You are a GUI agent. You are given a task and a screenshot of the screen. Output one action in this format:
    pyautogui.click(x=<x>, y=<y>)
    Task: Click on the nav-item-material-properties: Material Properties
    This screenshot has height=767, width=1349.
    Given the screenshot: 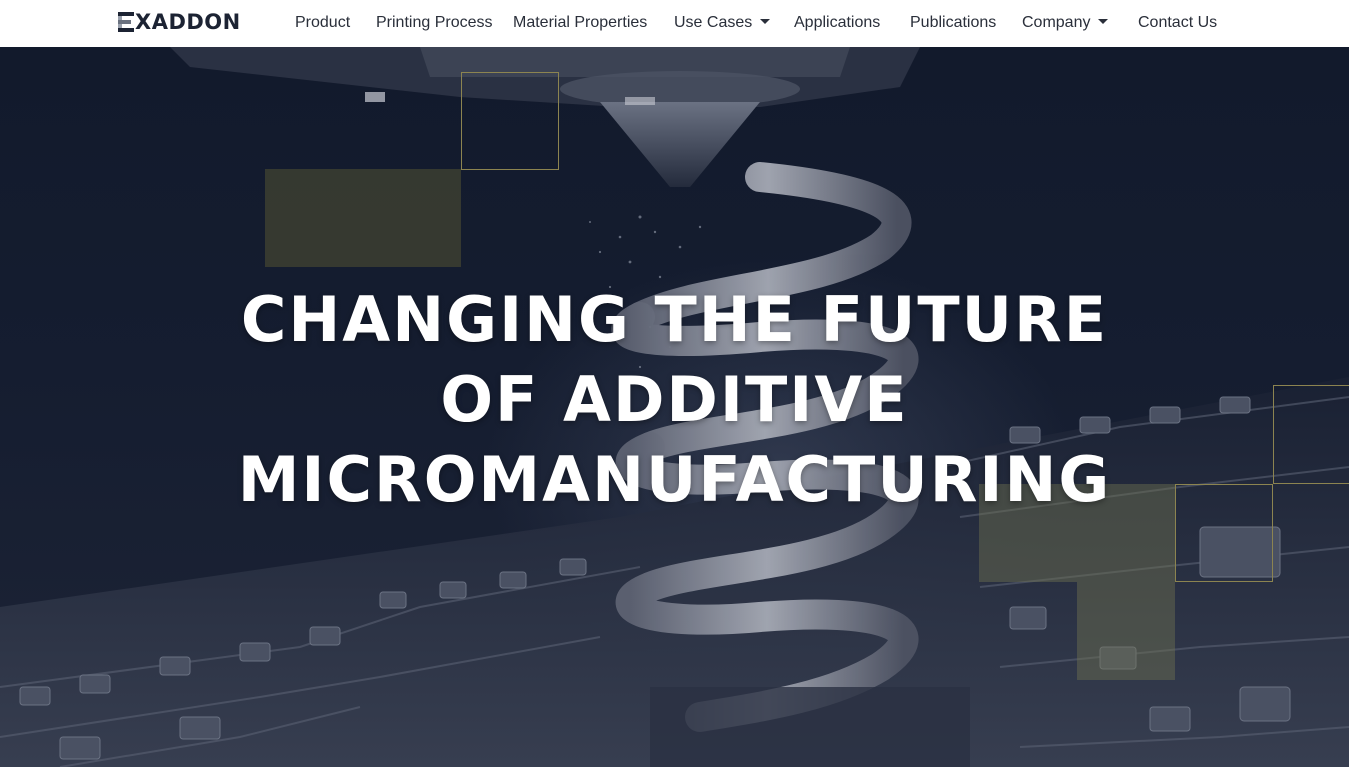 What is the action you would take?
    pyautogui.click(x=580, y=23)
    